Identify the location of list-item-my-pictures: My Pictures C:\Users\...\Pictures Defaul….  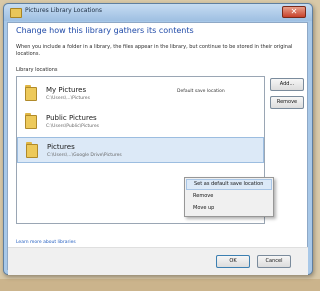
(140, 94).